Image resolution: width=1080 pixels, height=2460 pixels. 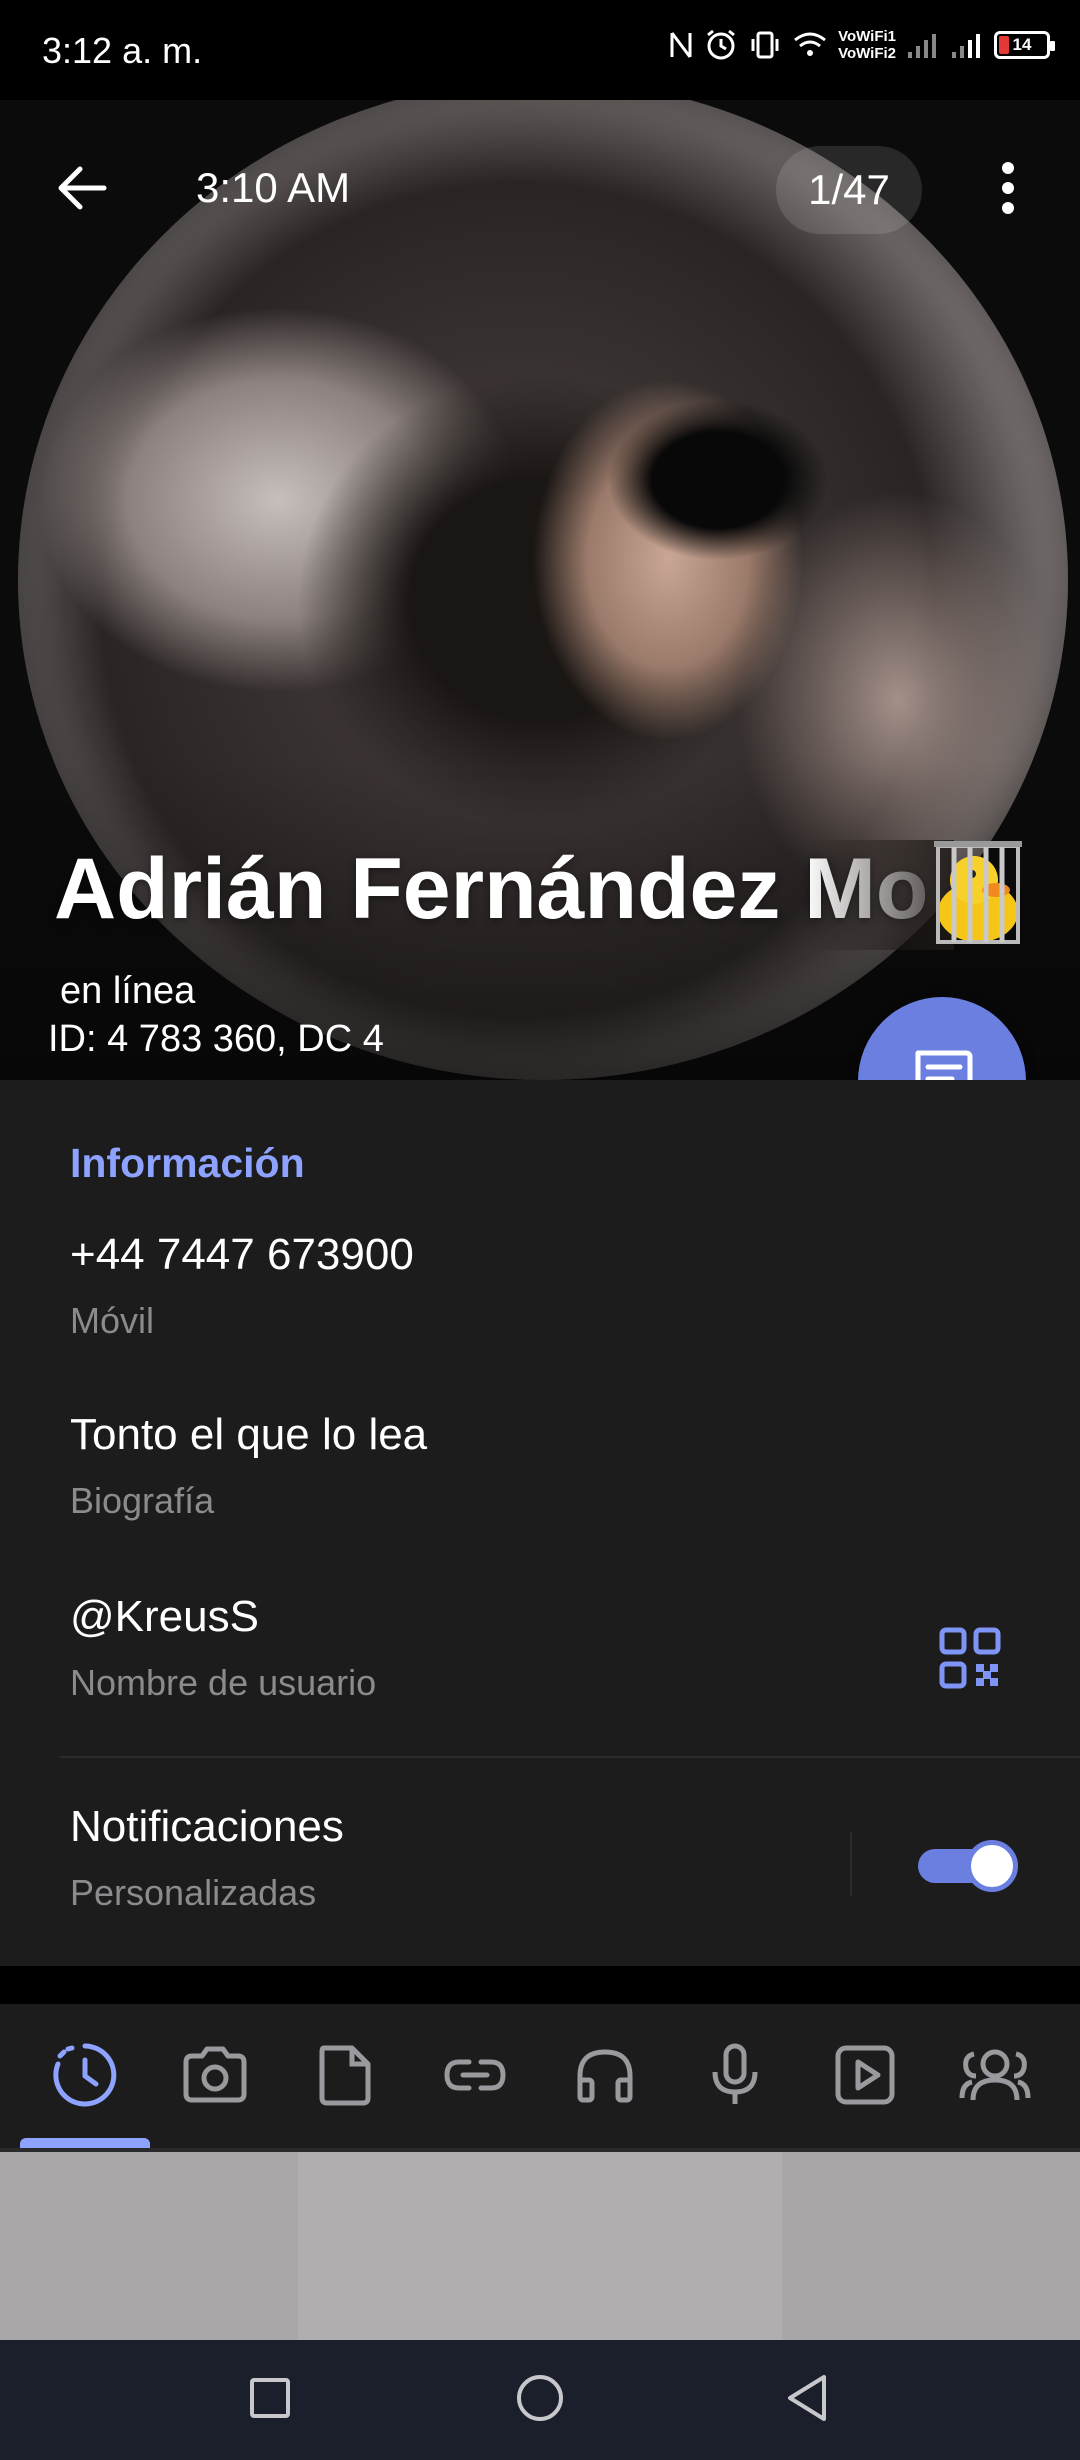 I want to click on photo-toolbar: 3:10 AM 1/47, so click(x=540, y=185).